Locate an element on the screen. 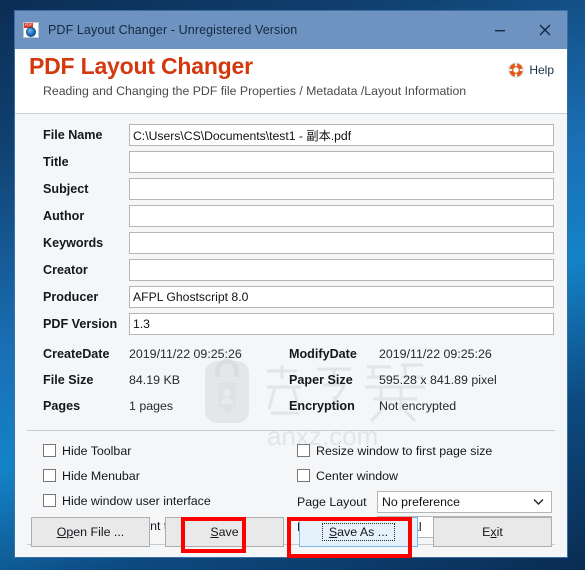  label-author: Author is located at coordinates (64, 216).